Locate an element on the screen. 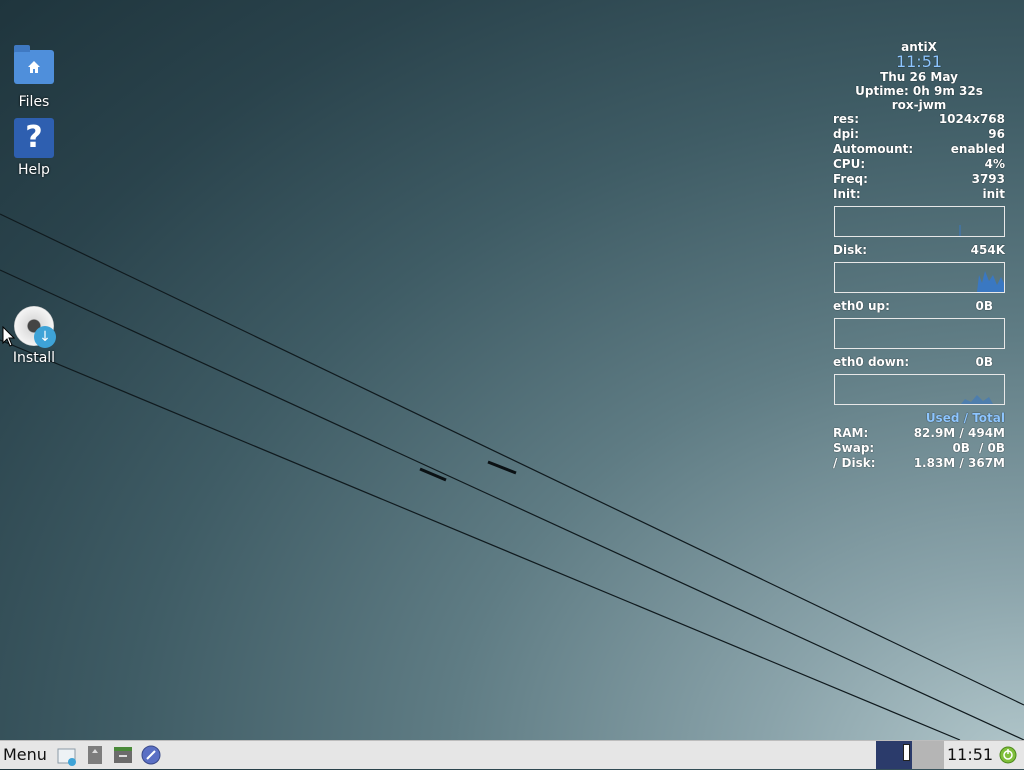  folder-home-icon is located at coordinates (34, 67).